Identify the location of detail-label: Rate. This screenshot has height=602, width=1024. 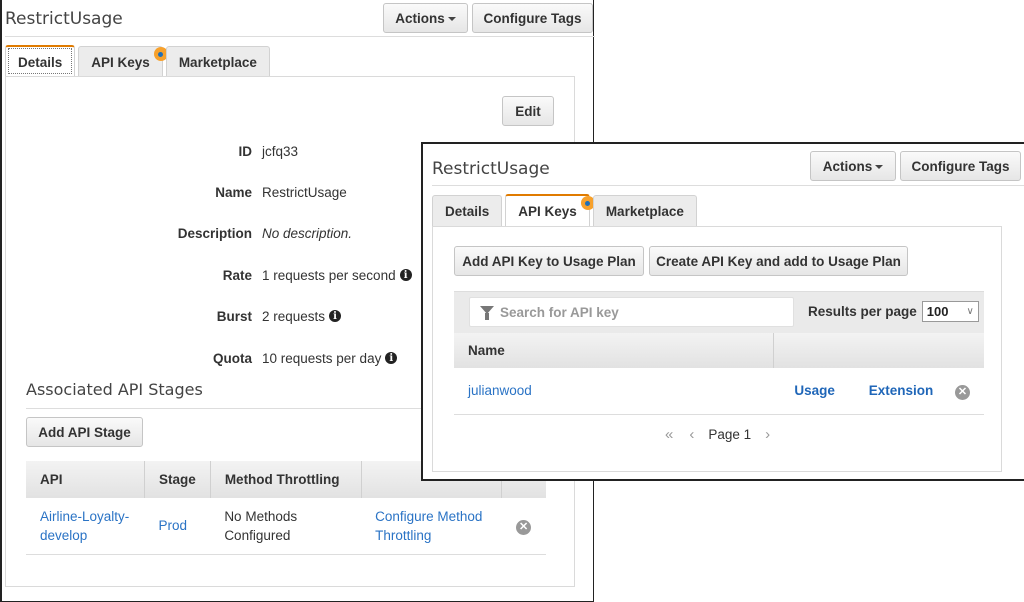
(237, 275).